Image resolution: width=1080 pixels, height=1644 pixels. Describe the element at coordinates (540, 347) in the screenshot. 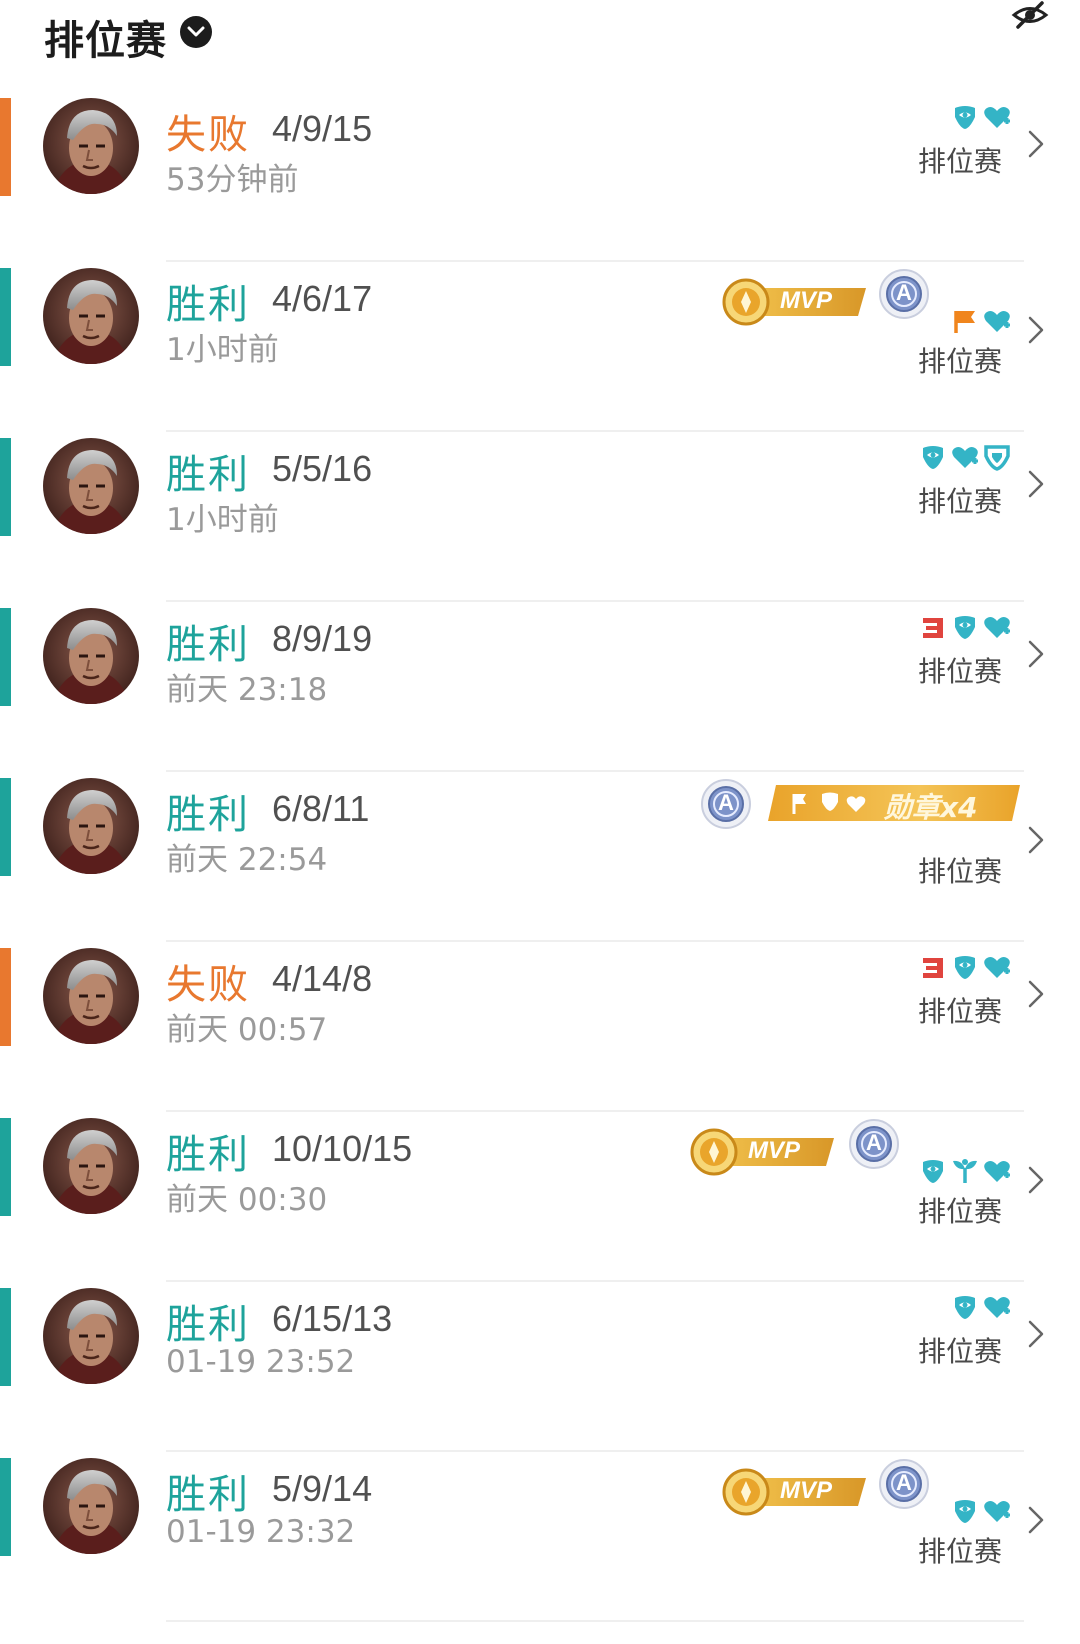

I see `match-row: 胜利 4/6/17 1小时前 排位赛 MVP A` at that location.